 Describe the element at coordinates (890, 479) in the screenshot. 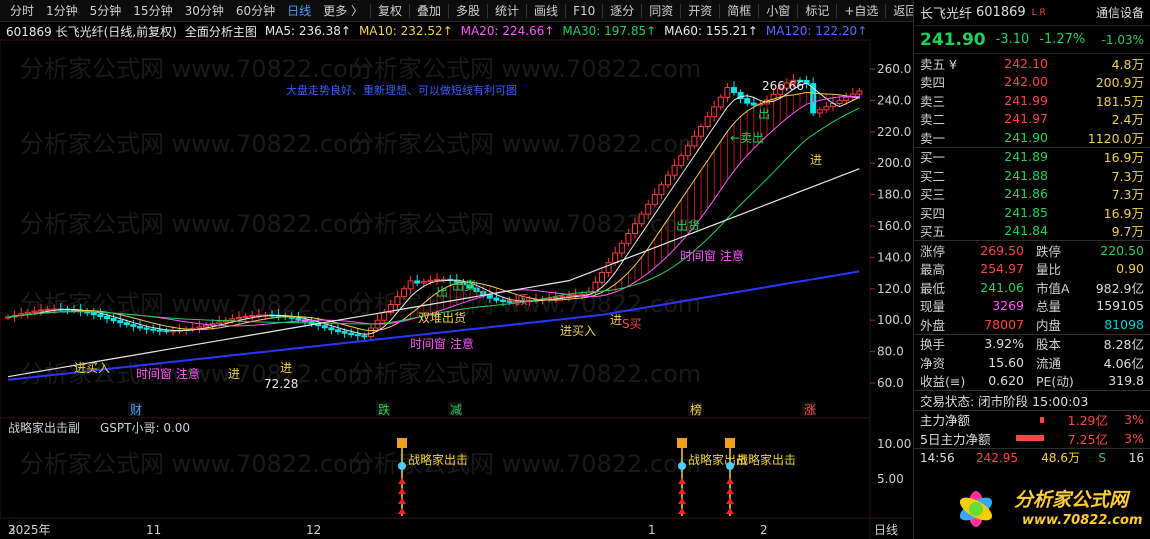

I see `sub-tick-label: 5.00` at that location.